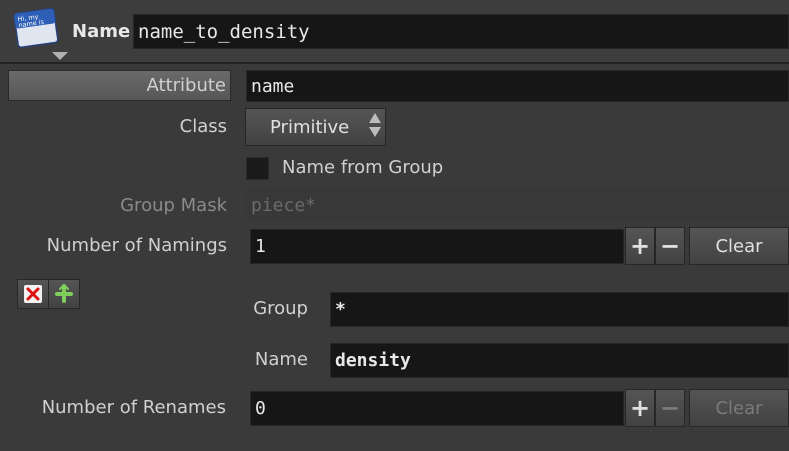  What do you see at coordinates (280, 308) in the screenshot?
I see `group-label: Group` at bounding box center [280, 308].